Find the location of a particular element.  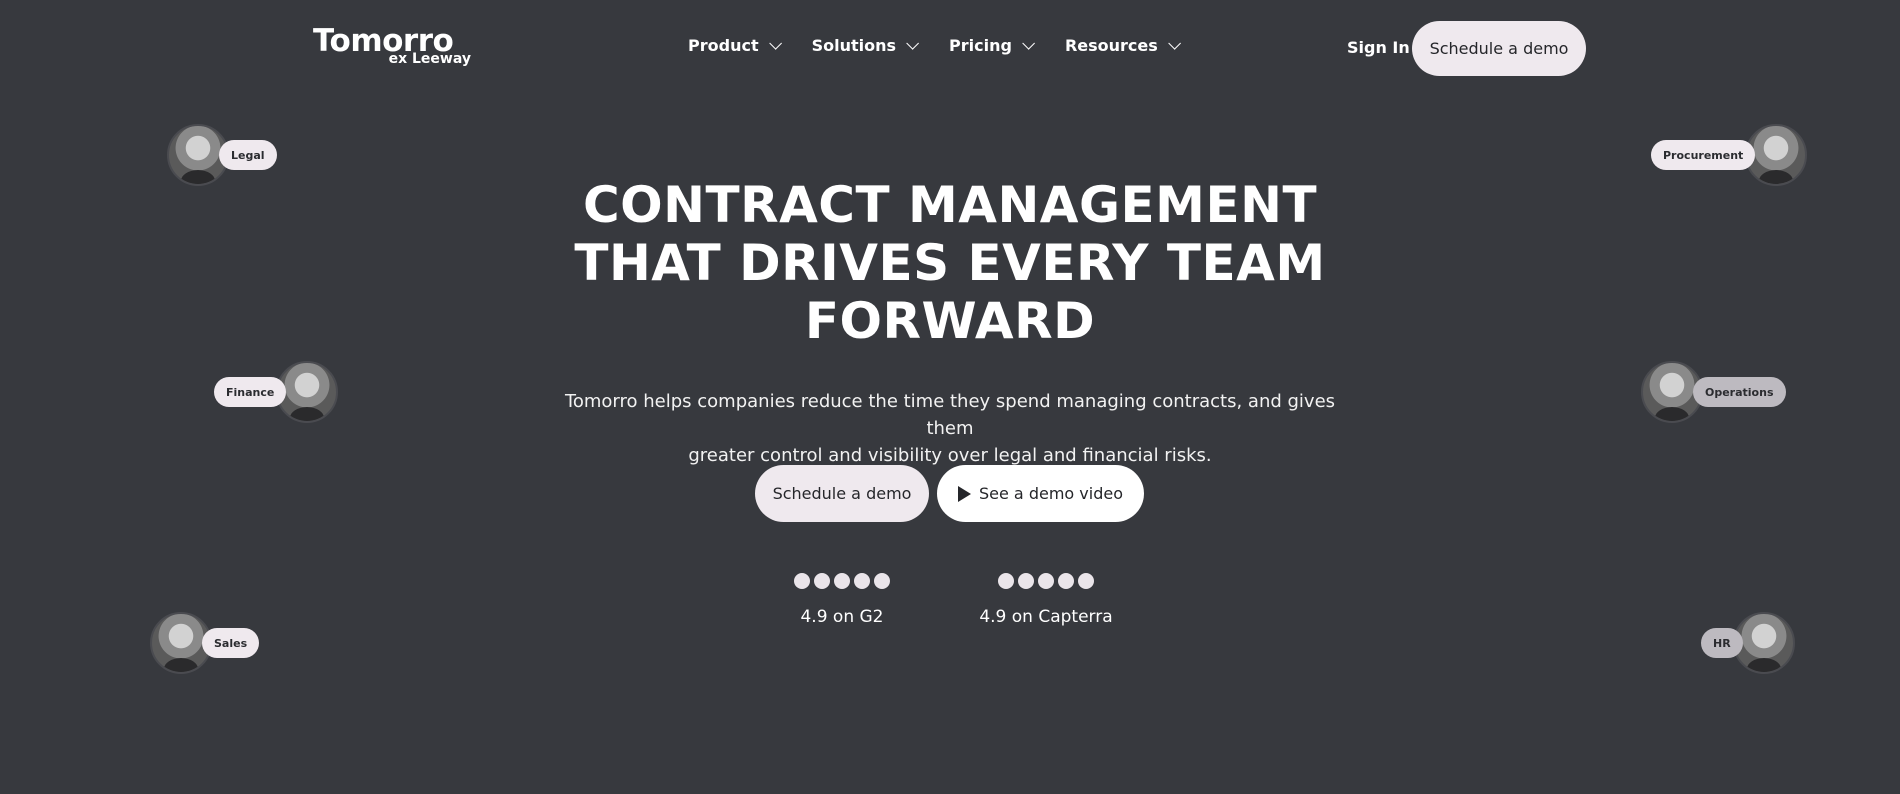

headline-line-2: THAT DRIVES EVERY TEAM is located at coordinates (950, 263).